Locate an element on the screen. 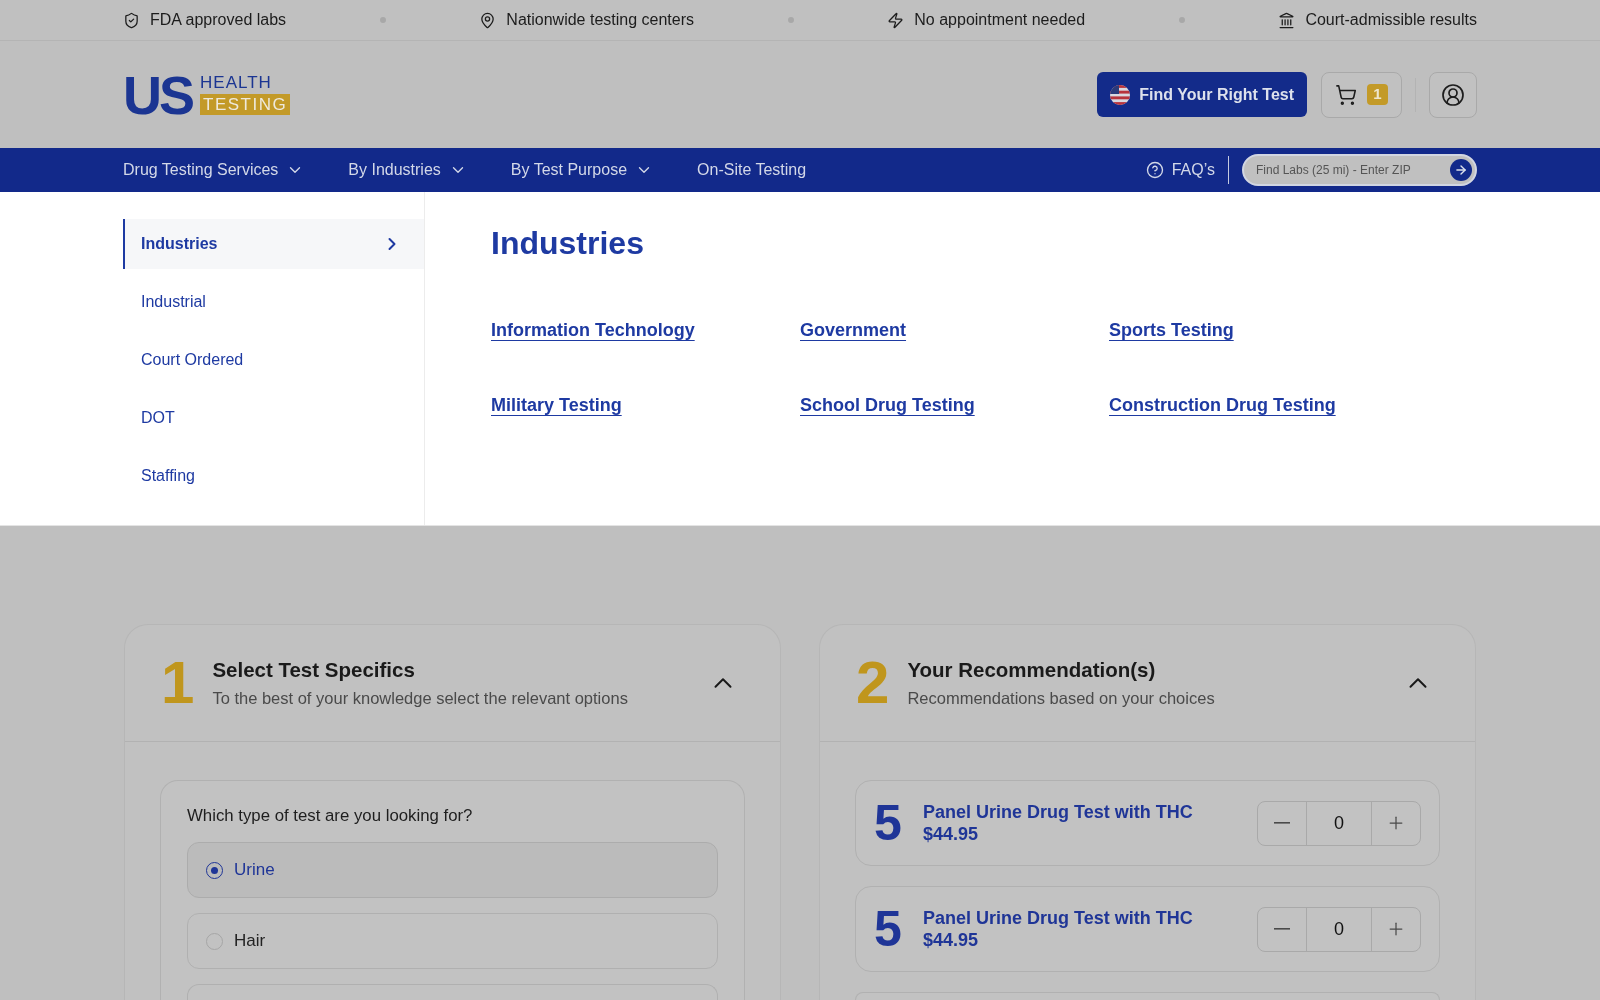 The width and height of the screenshot is (1600, 1000). cart-count-badge: 1 is located at coordinates (1377, 94).